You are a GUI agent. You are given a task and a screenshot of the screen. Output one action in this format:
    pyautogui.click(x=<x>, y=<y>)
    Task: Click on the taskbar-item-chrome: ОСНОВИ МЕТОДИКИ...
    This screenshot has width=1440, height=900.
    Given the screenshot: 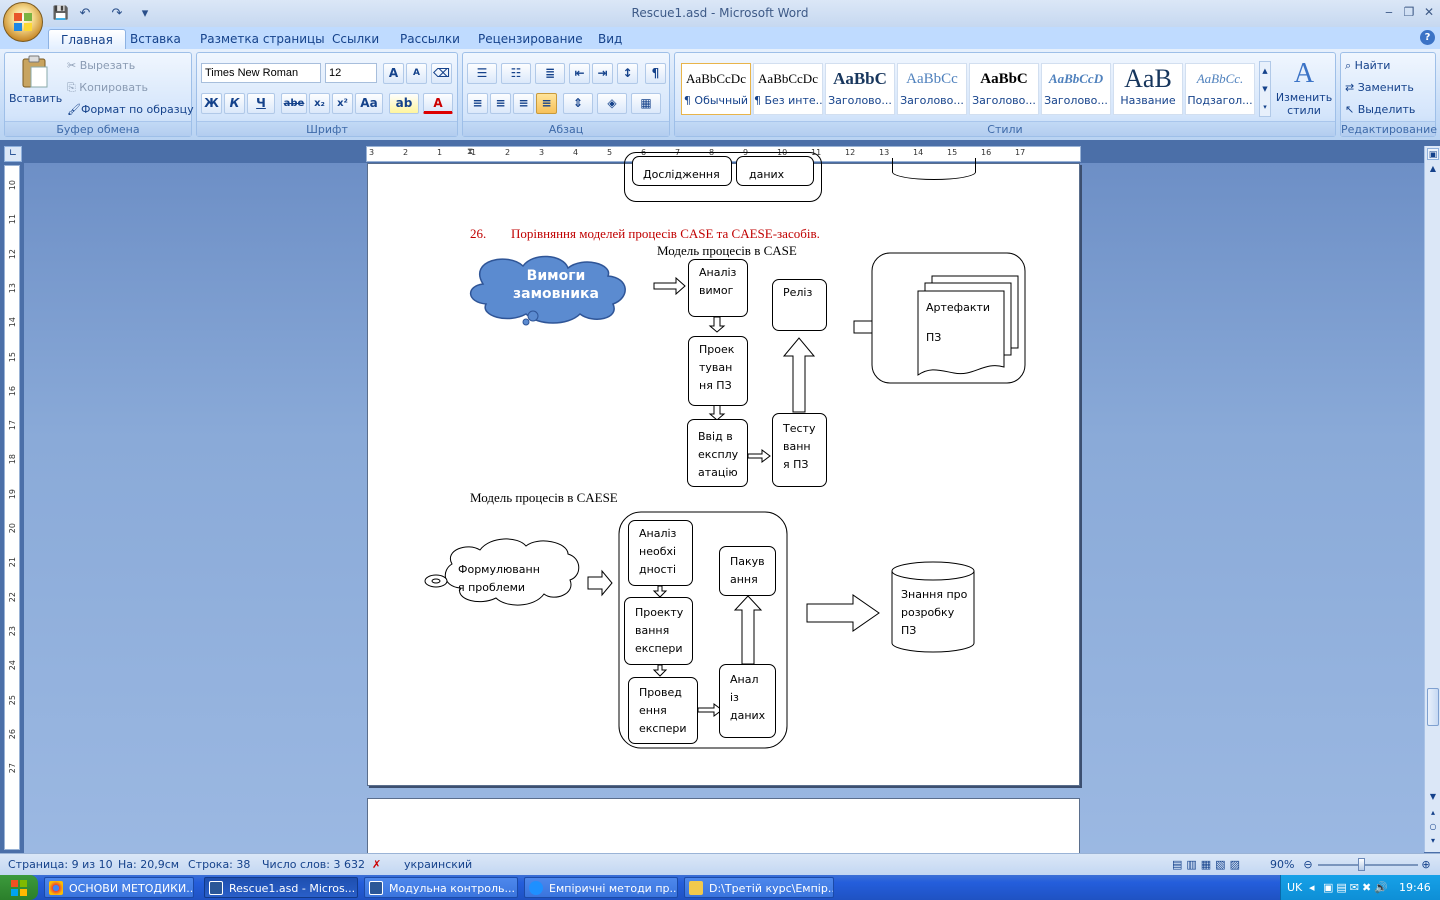 What is the action you would take?
    pyautogui.click(x=119, y=887)
    